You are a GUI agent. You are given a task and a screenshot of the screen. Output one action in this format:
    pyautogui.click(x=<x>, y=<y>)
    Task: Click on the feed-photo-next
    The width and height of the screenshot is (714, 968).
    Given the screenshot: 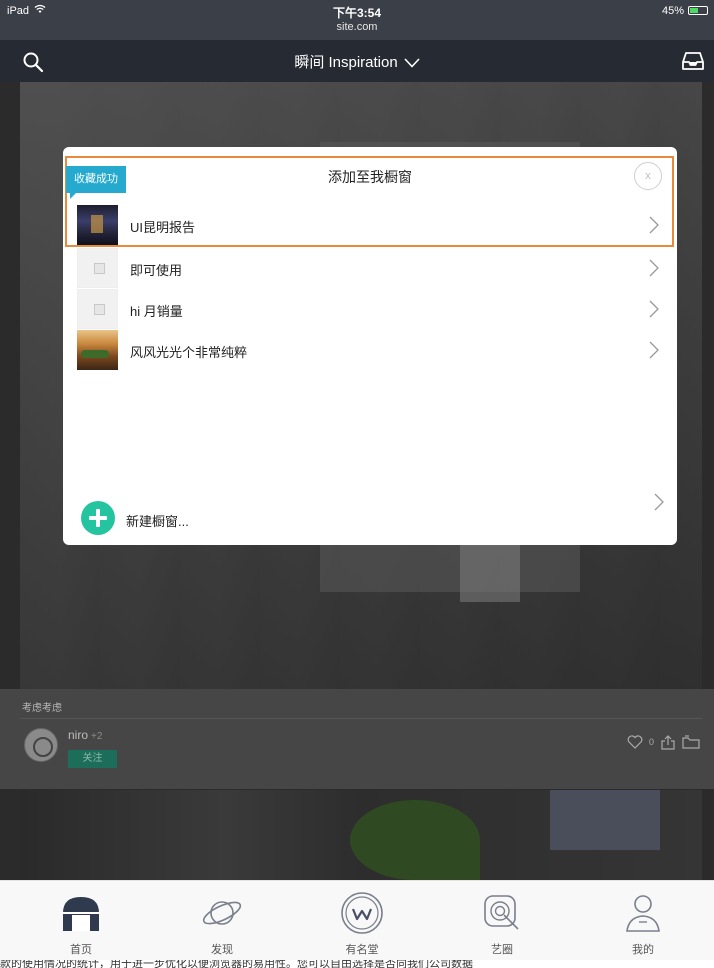 What is the action you would take?
    pyautogui.click(x=361, y=835)
    